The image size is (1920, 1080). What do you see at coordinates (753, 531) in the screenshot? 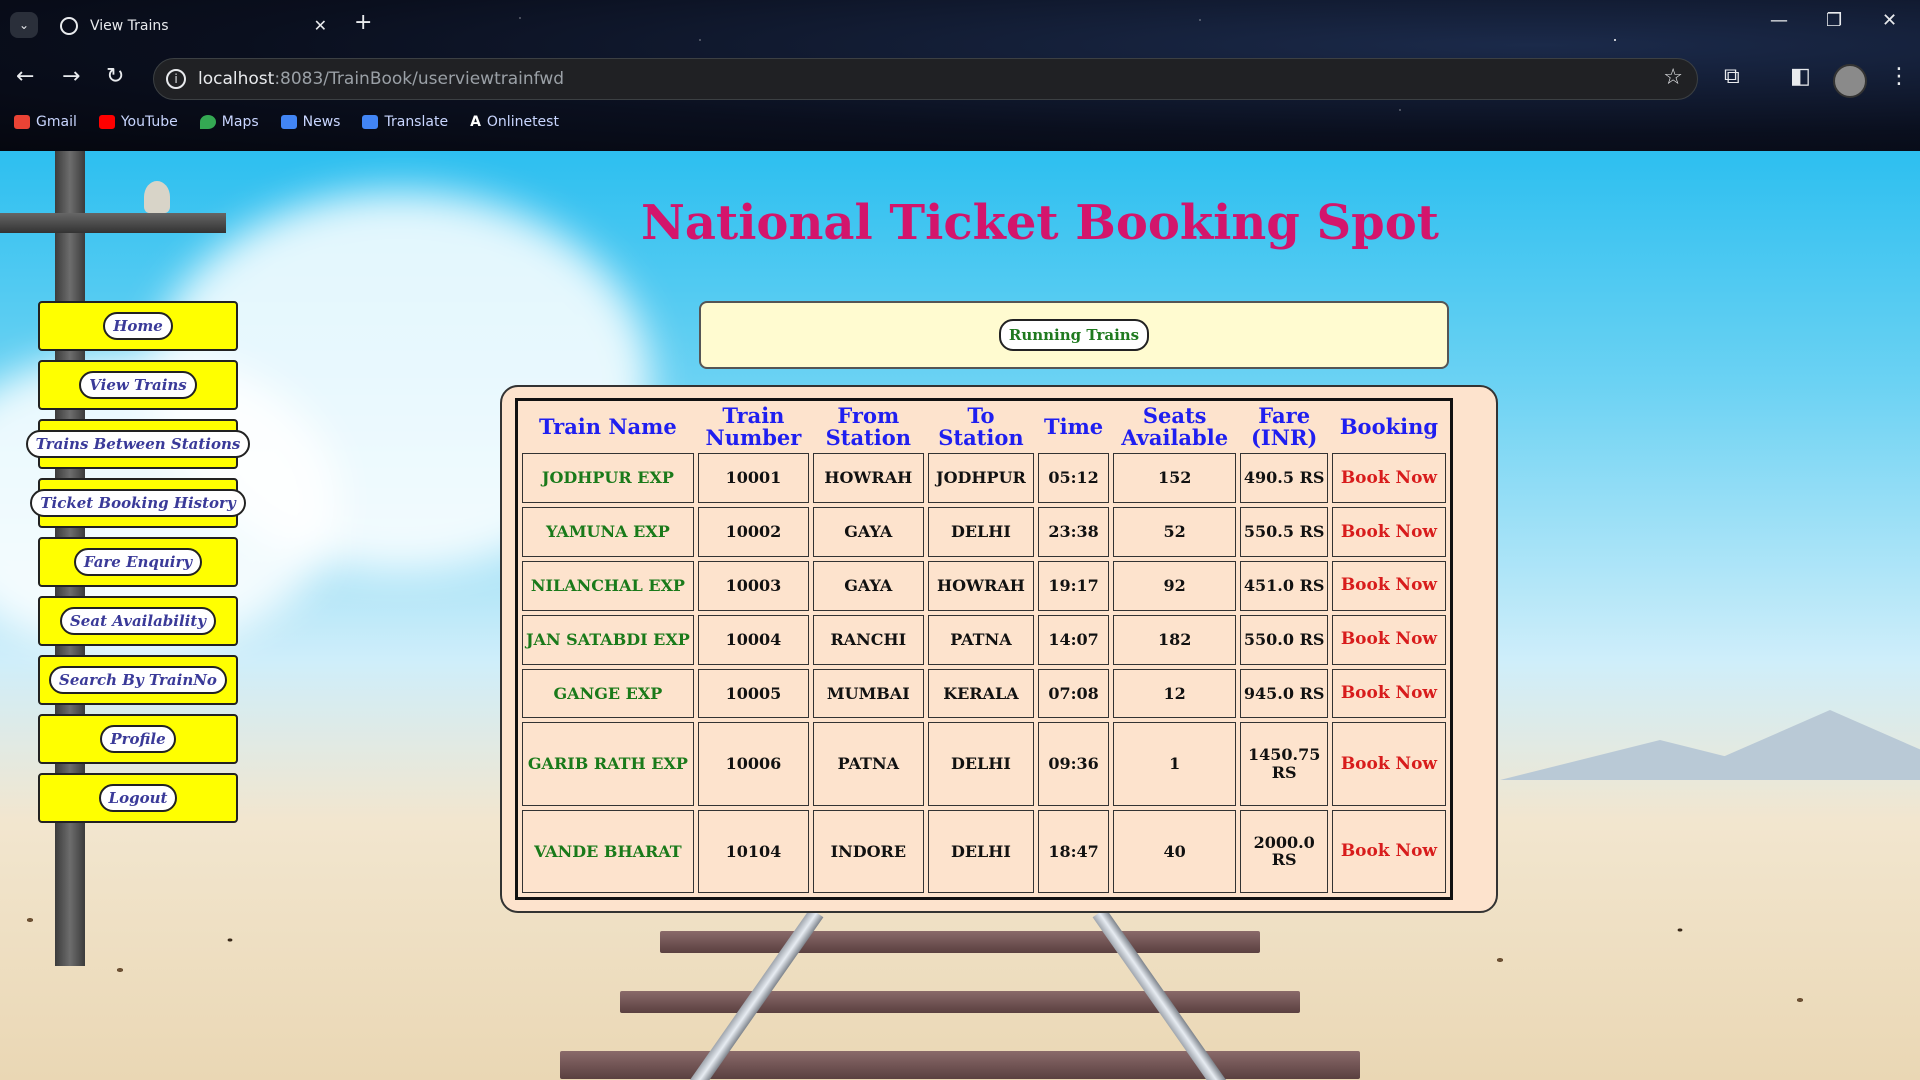
I see `train-number-cell: 10002` at bounding box center [753, 531].